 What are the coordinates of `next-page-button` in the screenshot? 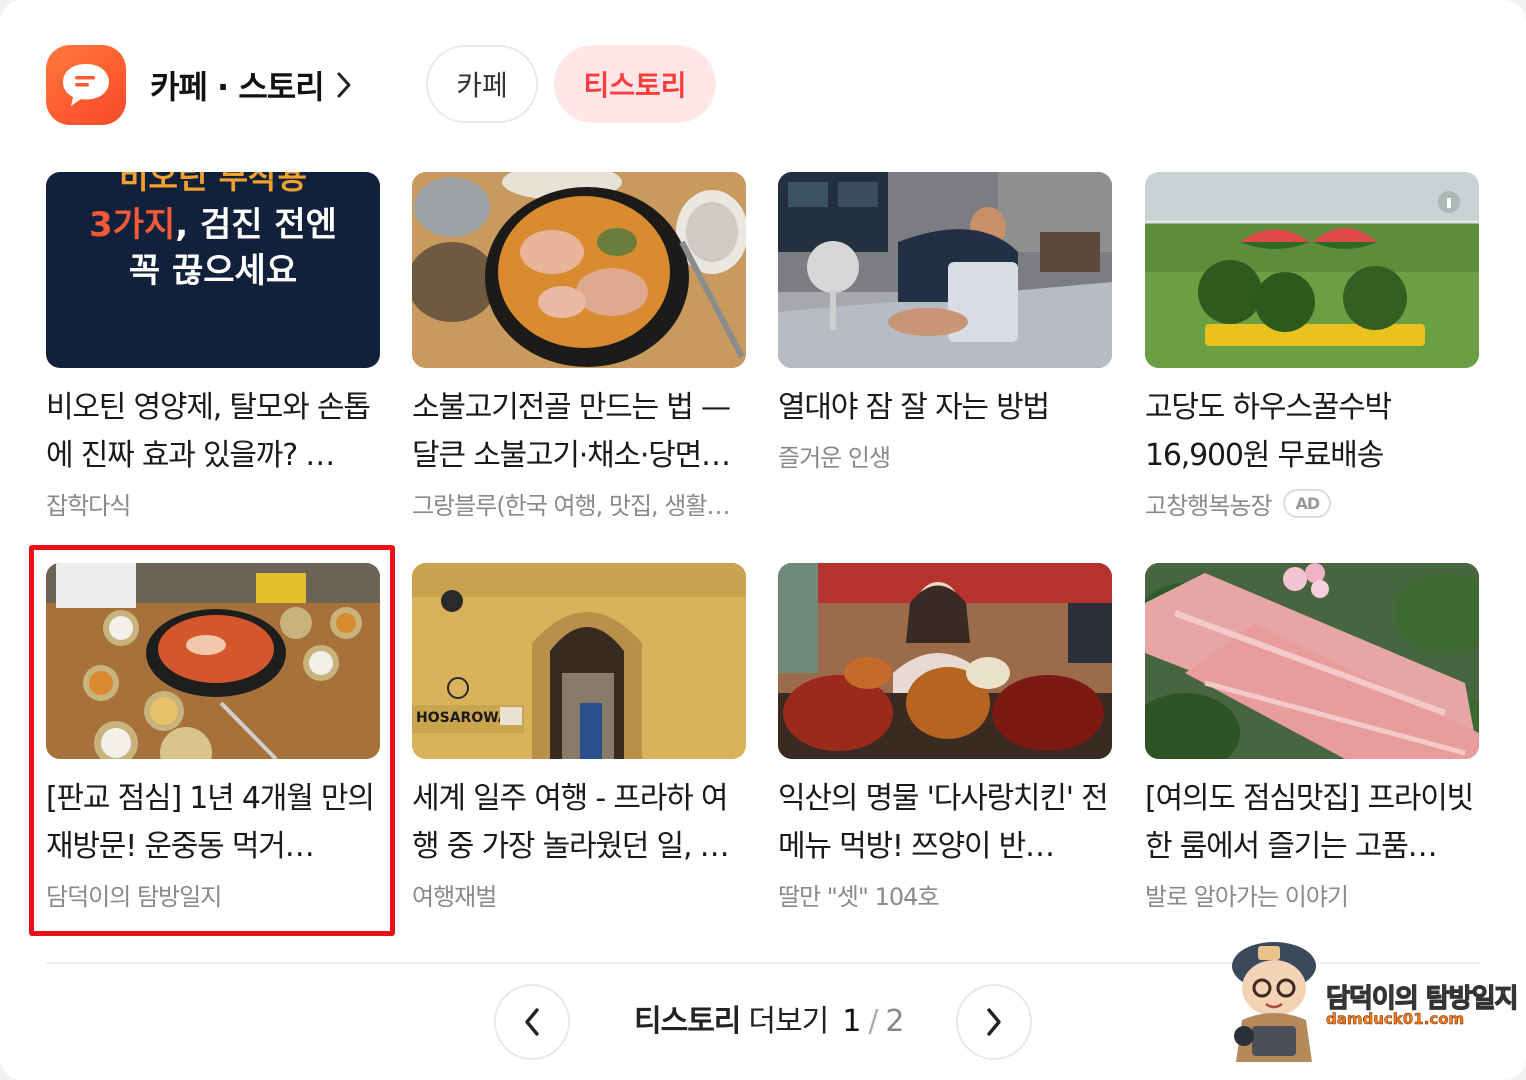 It's located at (994, 1022).